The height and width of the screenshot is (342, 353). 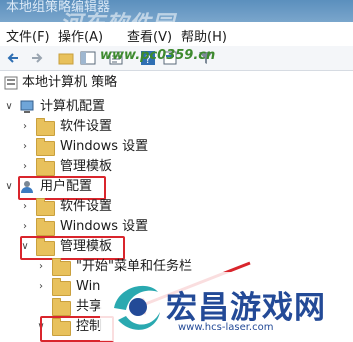 What do you see at coordinates (149, 35) in the screenshot?
I see `menu-view: 查看(V)` at bounding box center [149, 35].